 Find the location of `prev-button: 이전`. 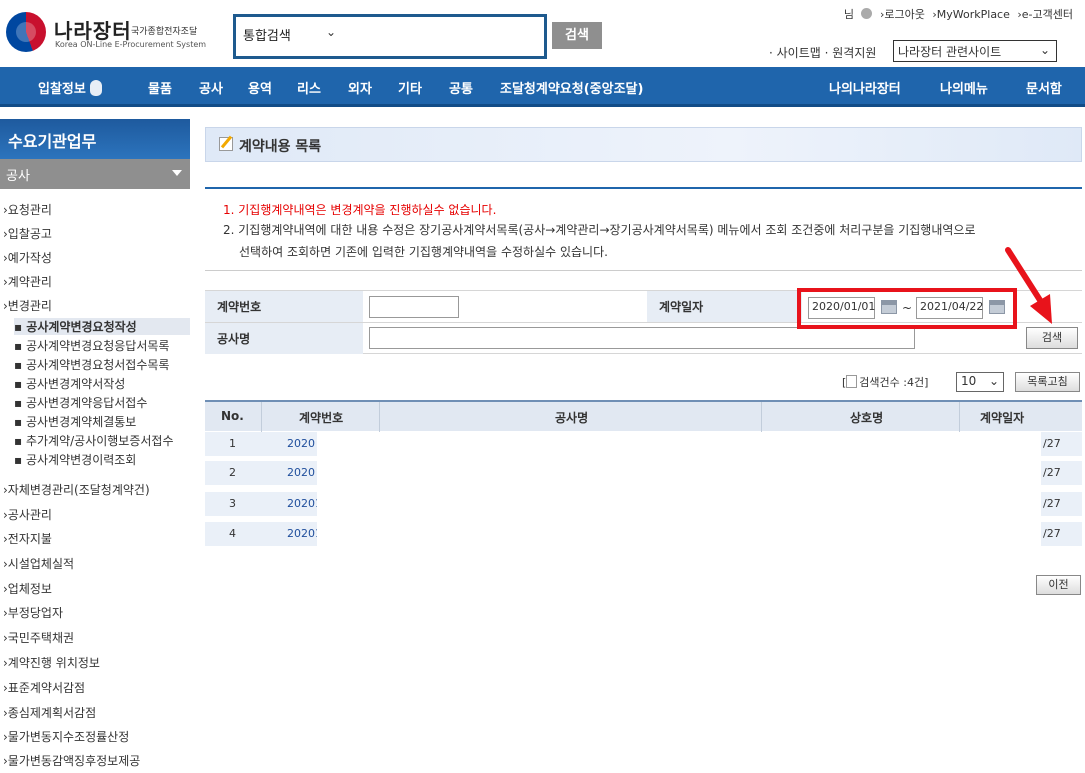

prev-button: 이전 is located at coordinates (1058, 585).